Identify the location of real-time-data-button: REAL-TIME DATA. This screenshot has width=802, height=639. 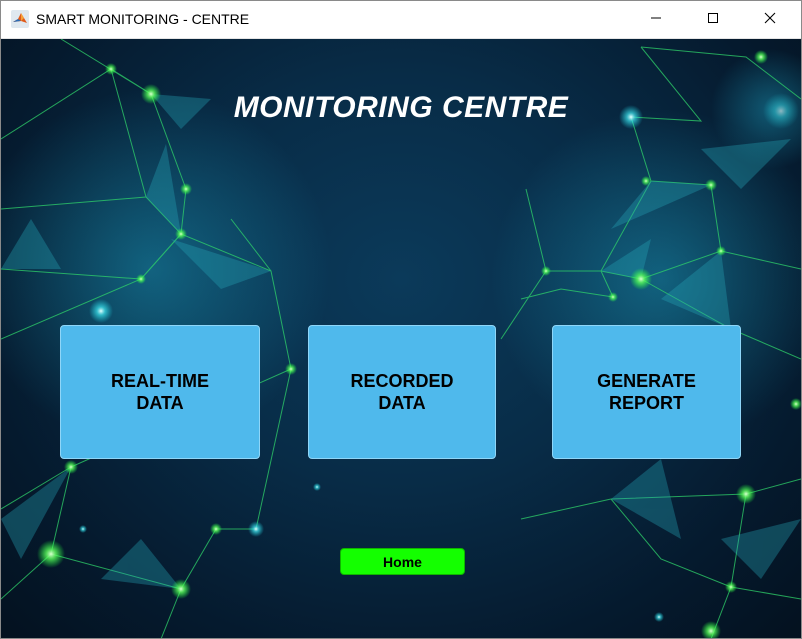
(160, 392).